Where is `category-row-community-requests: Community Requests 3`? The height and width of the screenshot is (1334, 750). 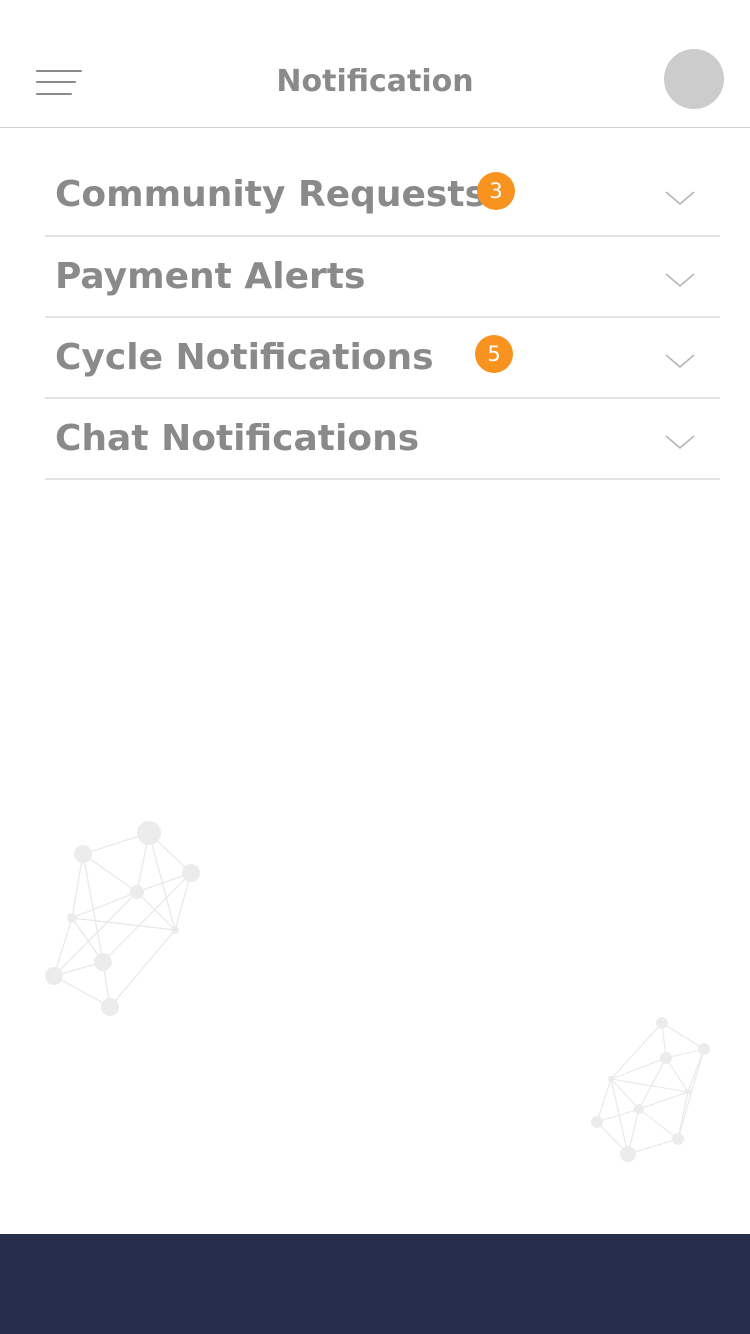
category-row-community-requests: Community Requests 3 is located at coordinates (382, 196).